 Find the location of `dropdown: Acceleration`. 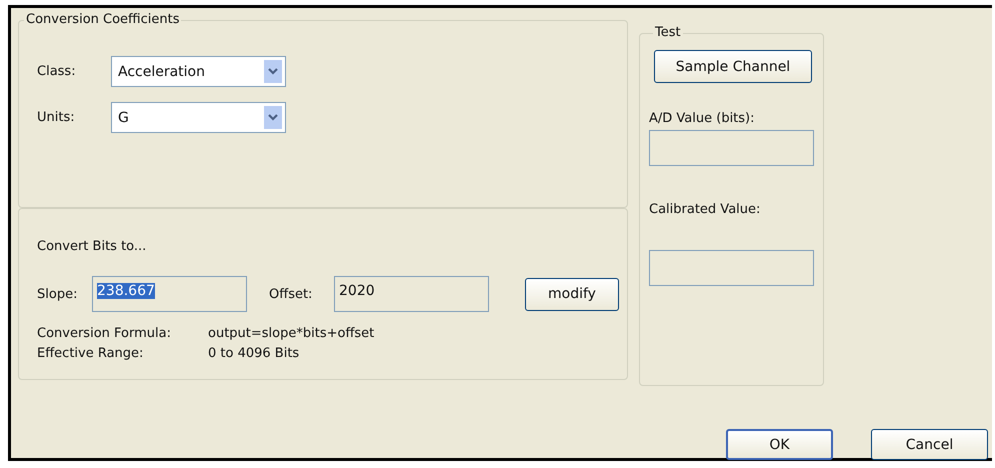

dropdown: Acceleration is located at coordinates (198, 71).